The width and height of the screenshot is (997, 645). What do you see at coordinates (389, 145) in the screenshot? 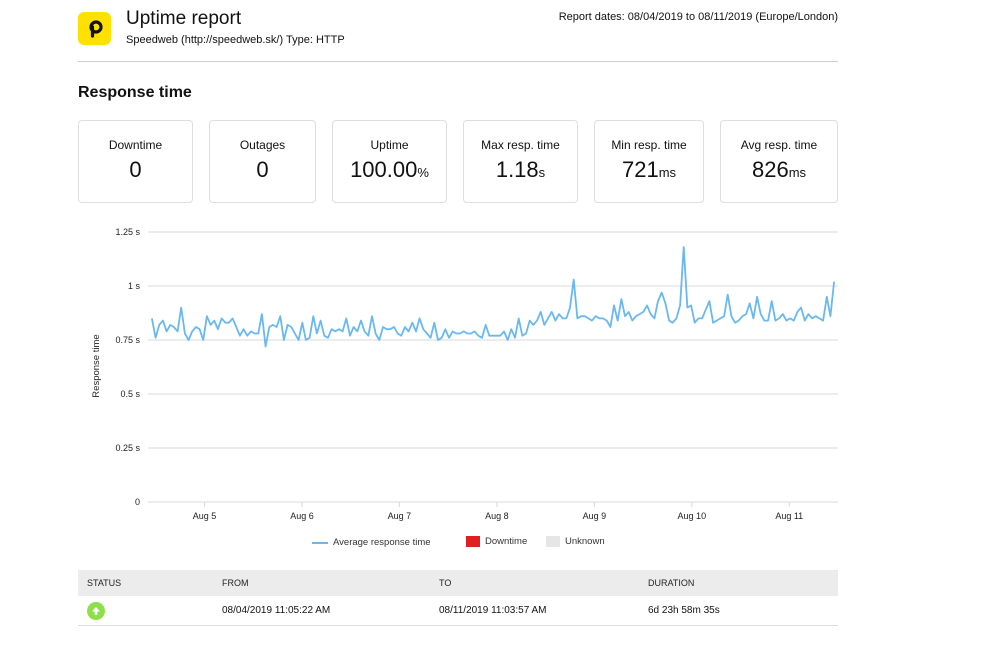
I see `stat-label: Uptime` at bounding box center [389, 145].